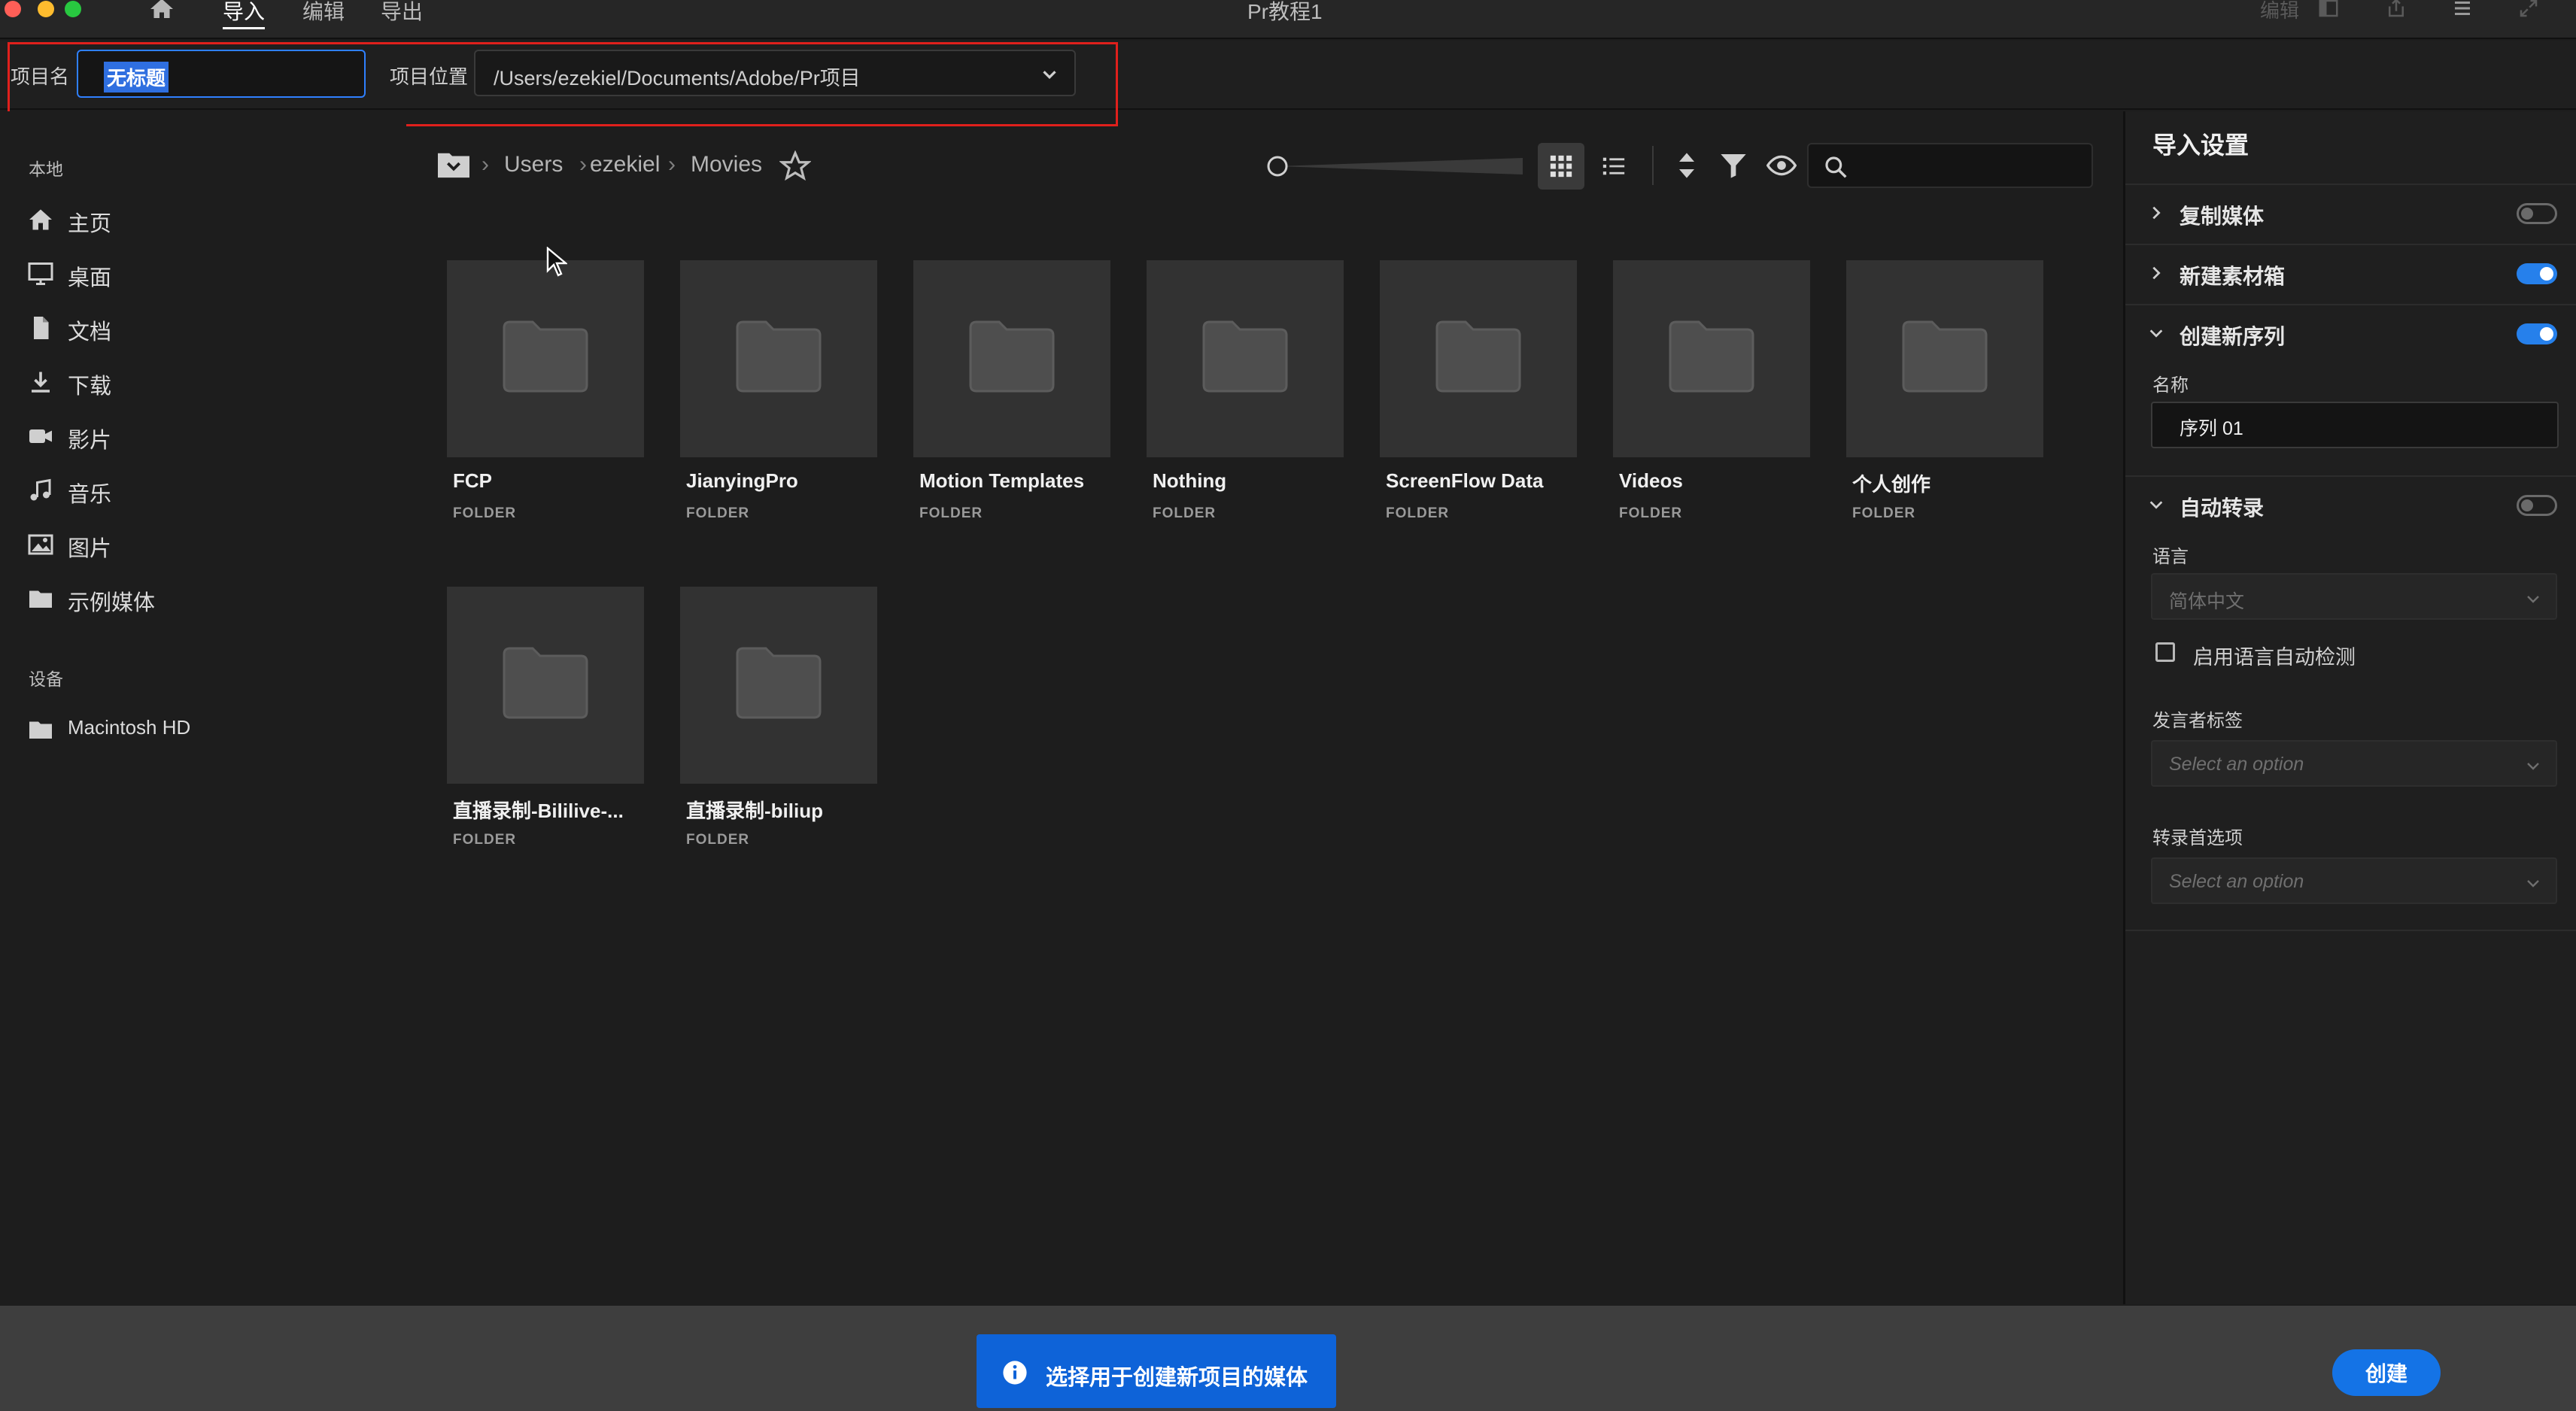 This screenshot has height=1411, width=2576. I want to click on accordion-auto-transcribe: 自动转录, so click(2351, 505).